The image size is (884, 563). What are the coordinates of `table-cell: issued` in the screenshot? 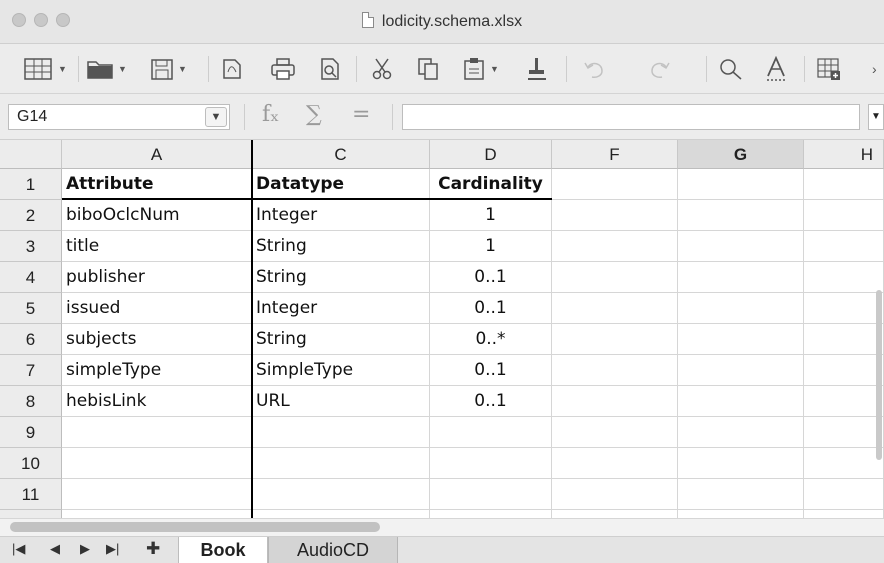 It's located at (157, 308).